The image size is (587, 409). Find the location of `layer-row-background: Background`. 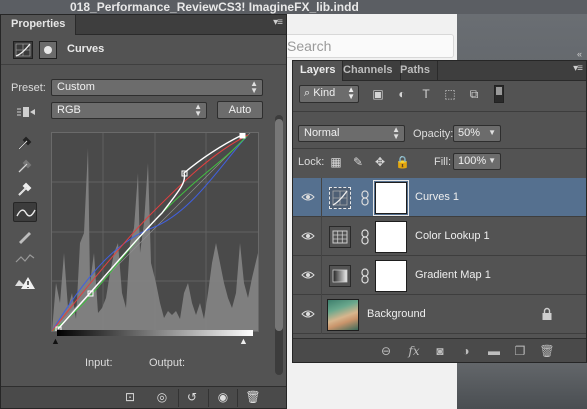

layer-row-background: Background is located at coordinates (439, 314).